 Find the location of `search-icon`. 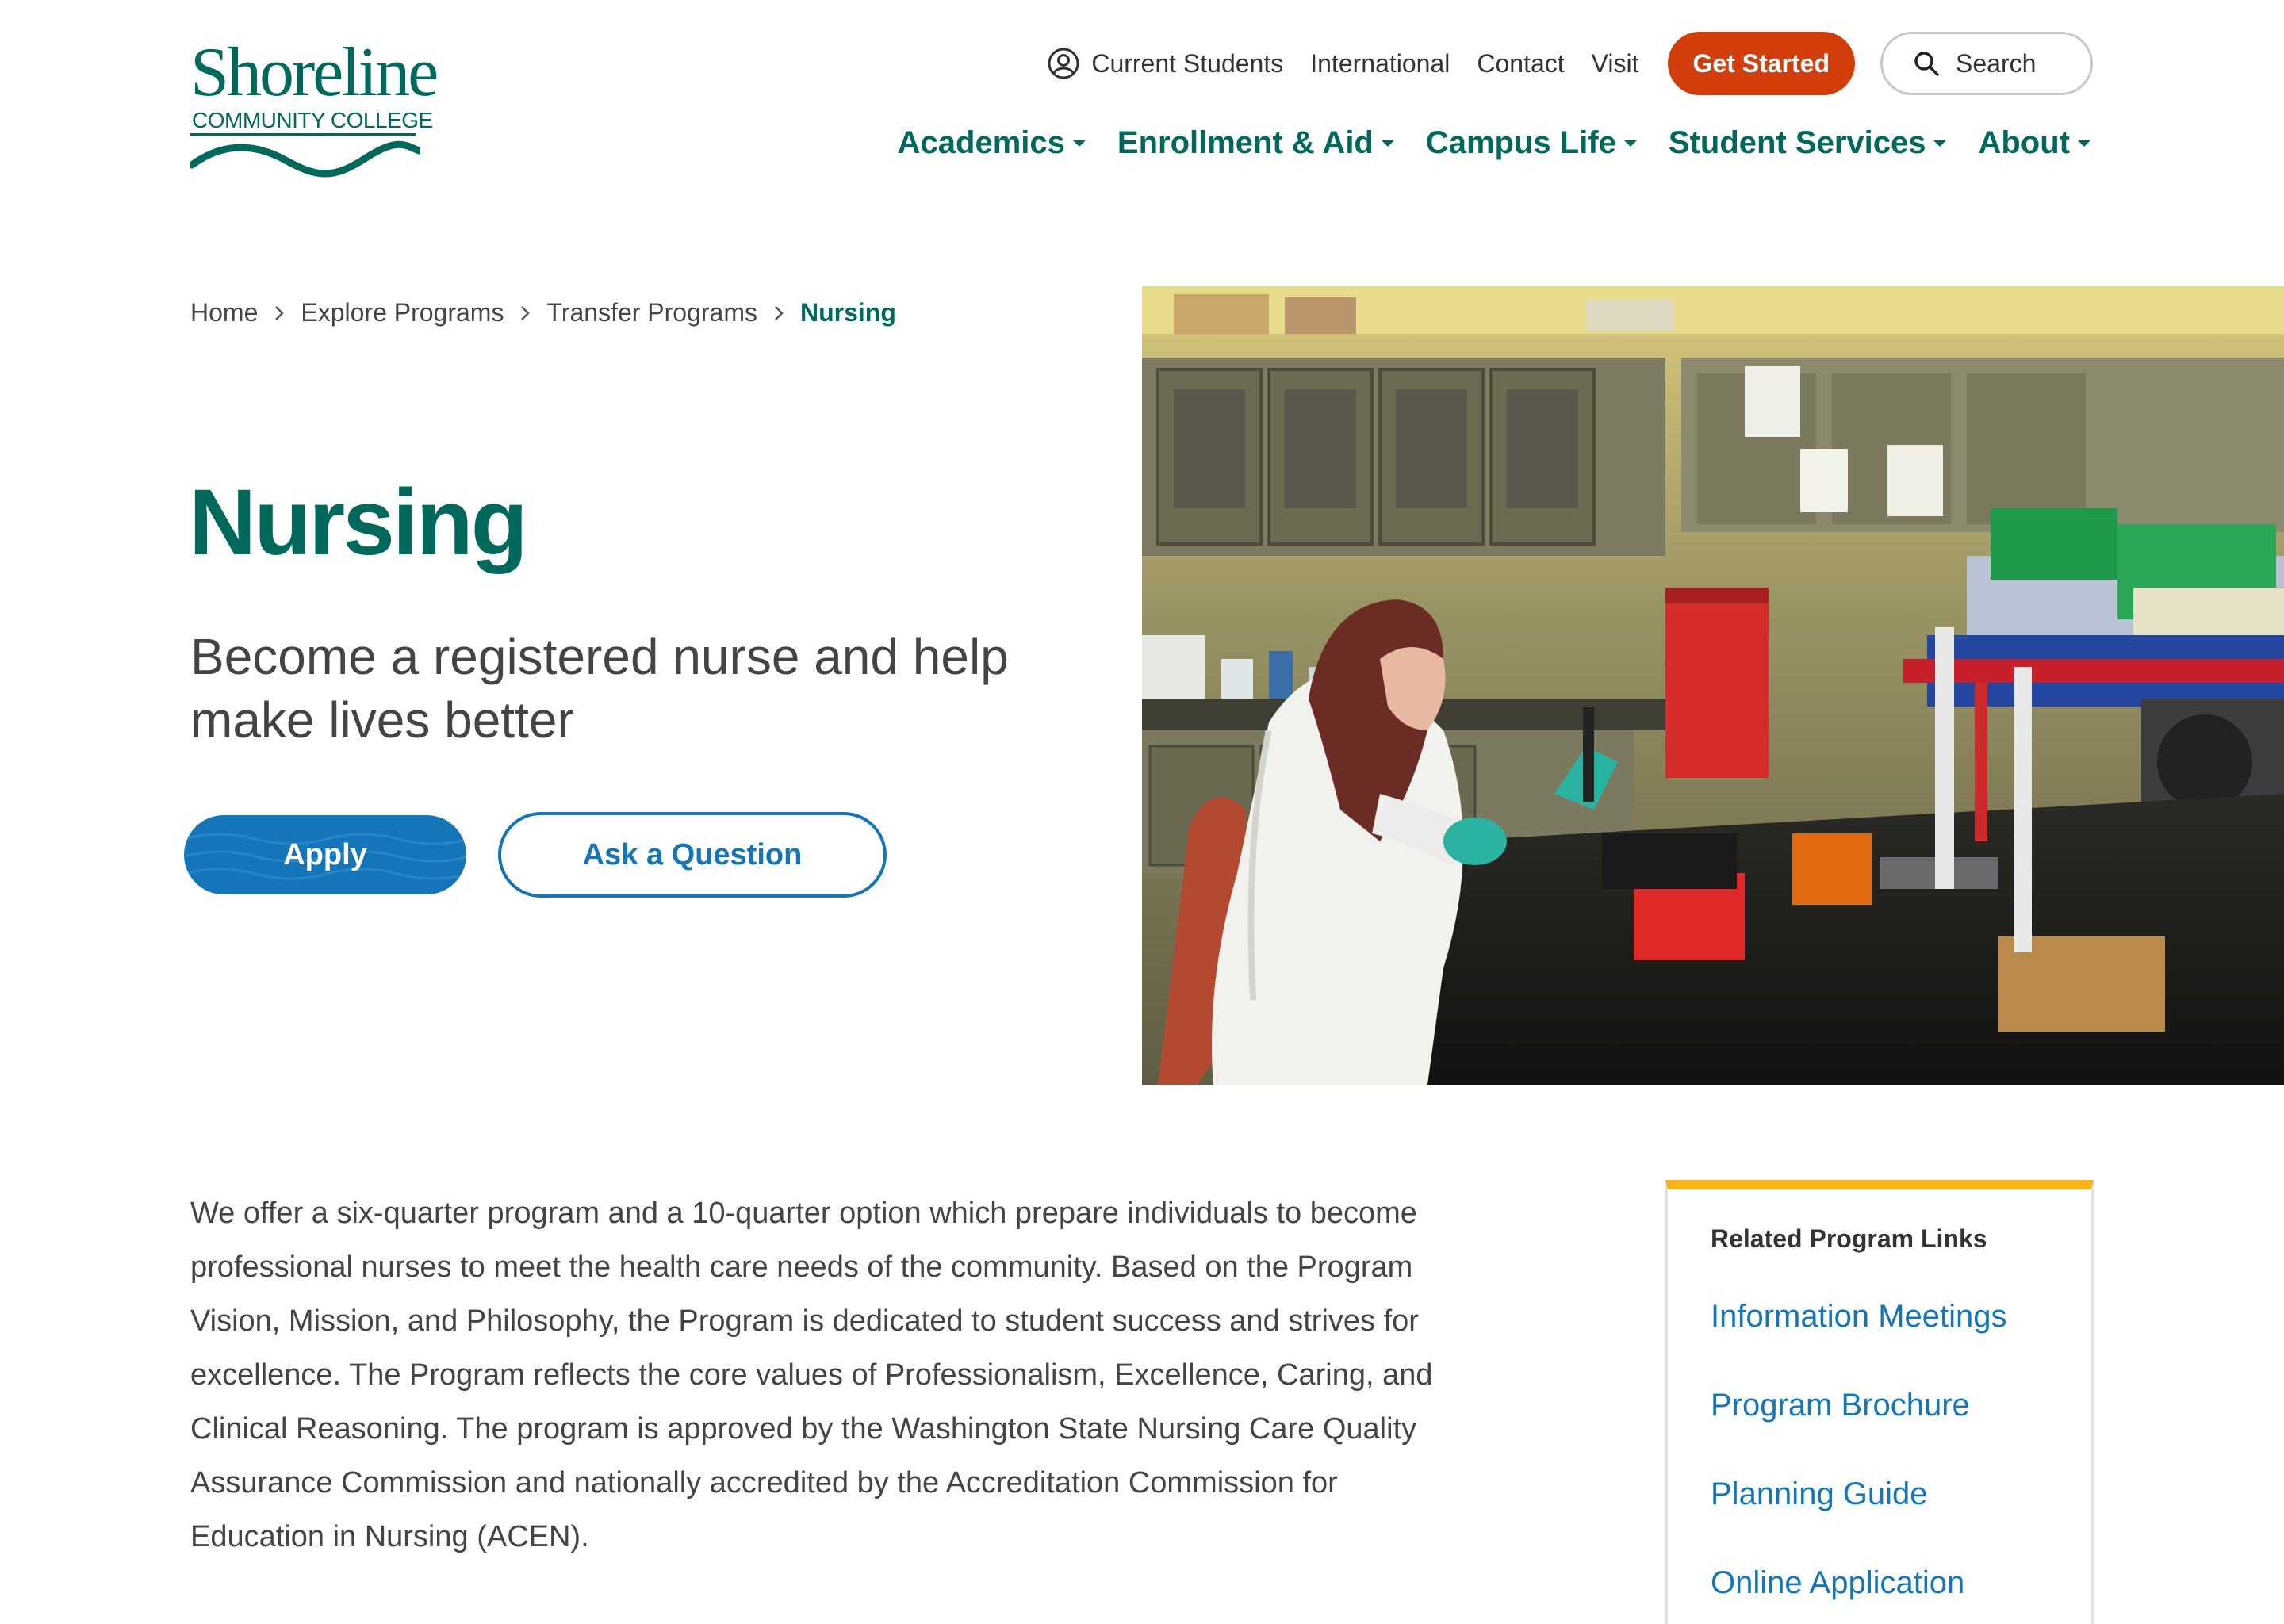

search-icon is located at coordinates (1926, 63).